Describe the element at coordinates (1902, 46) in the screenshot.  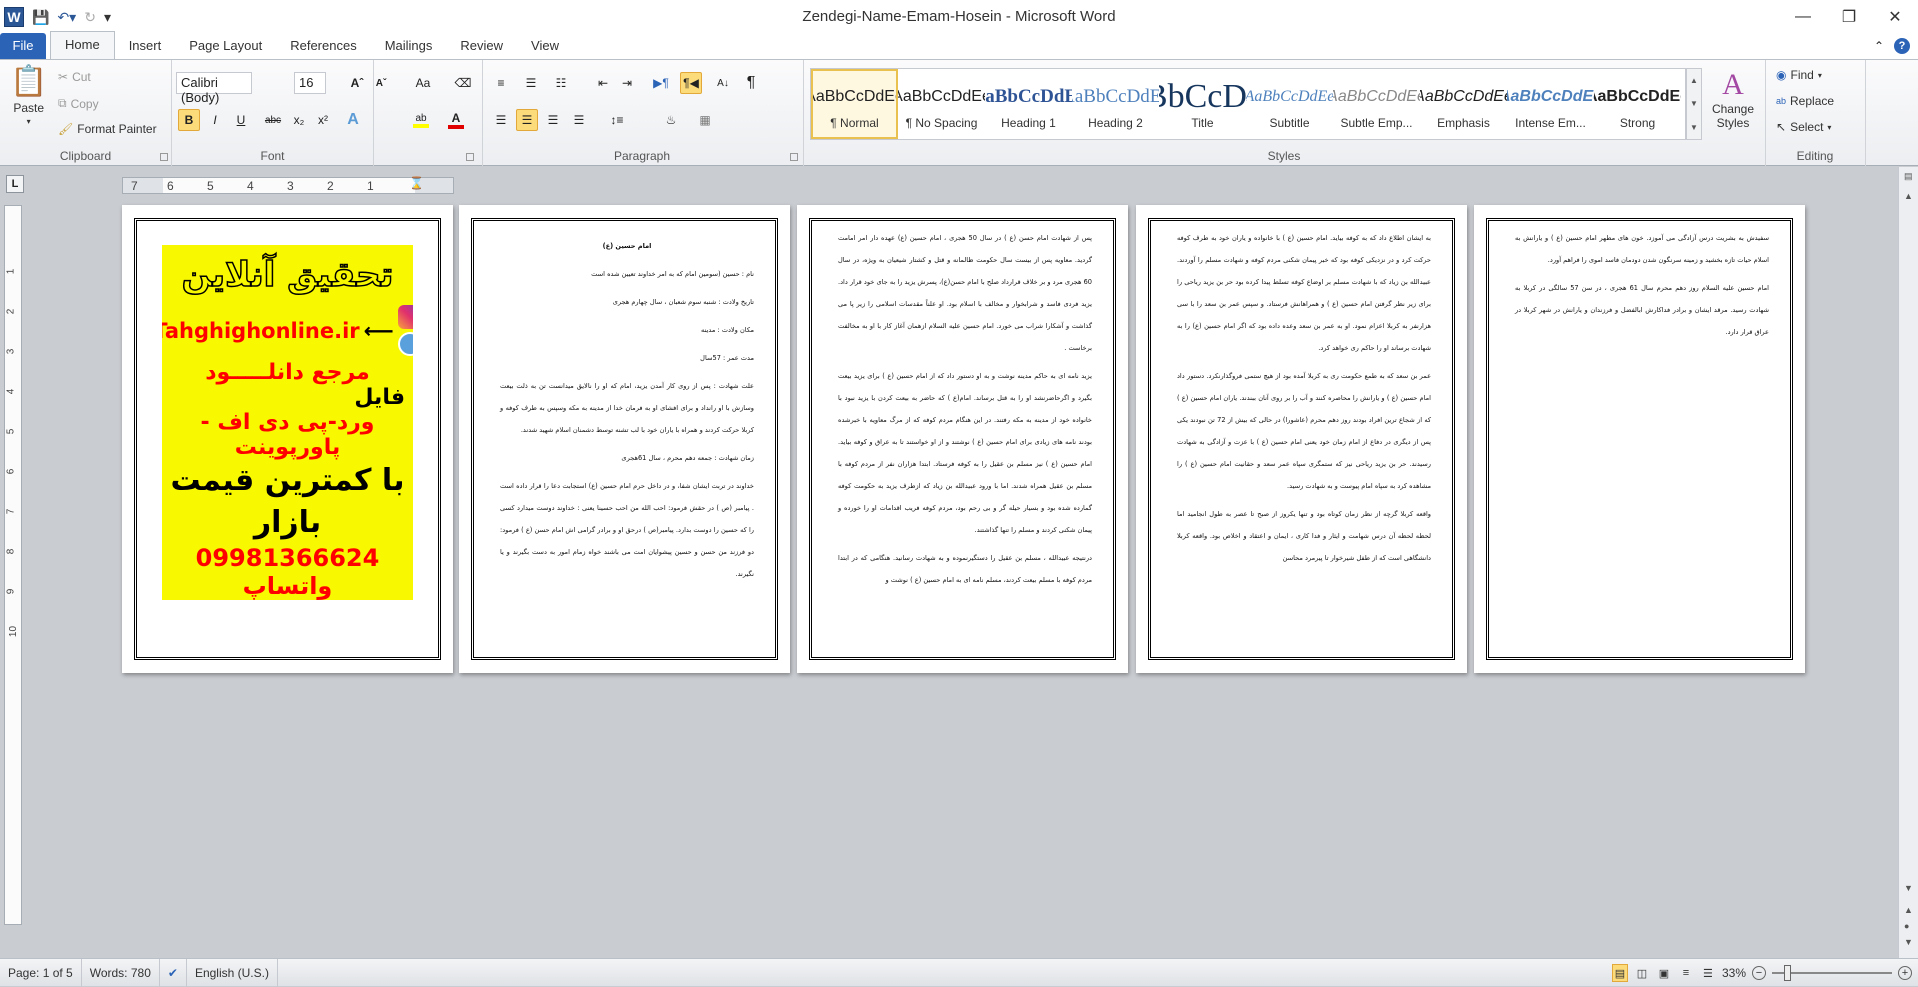
I see `help-icon: ?` at that location.